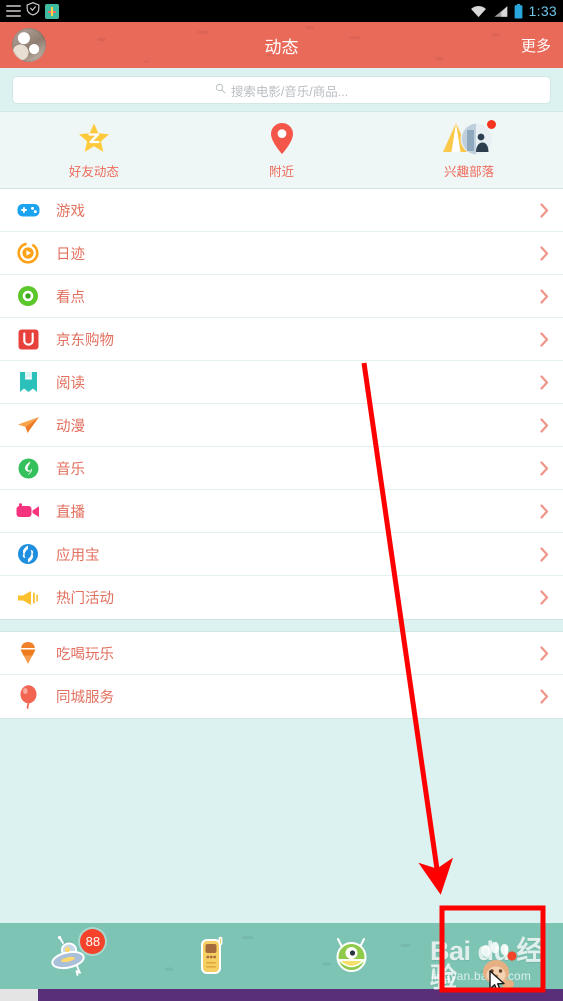  What do you see at coordinates (29, 45) in the screenshot?
I see `avatar` at bounding box center [29, 45].